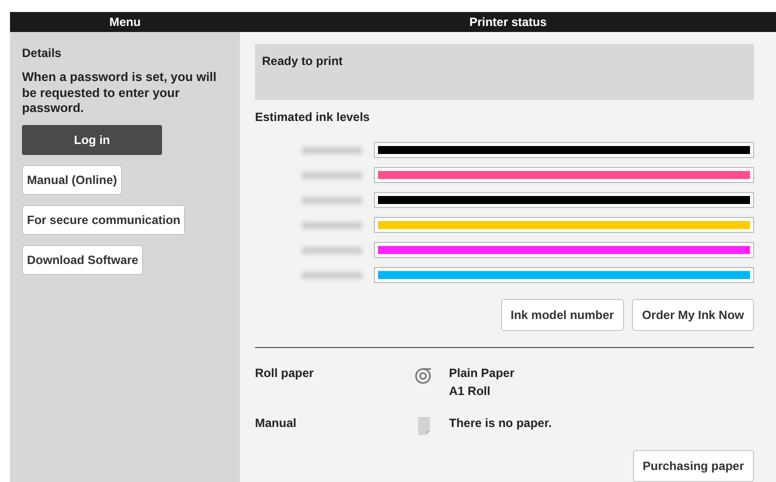 The image size is (776, 482). Describe the element at coordinates (470, 391) in the screenshot. I see `paper-info: A1 Roll` at that location.